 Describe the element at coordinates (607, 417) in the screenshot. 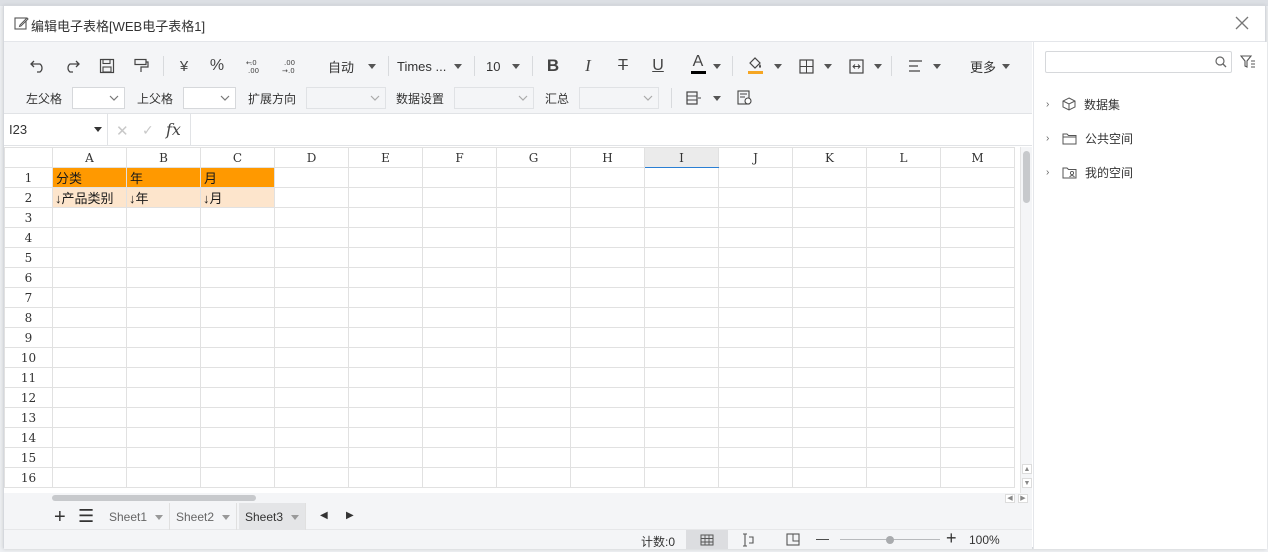

I see `cell-H13` at that location.